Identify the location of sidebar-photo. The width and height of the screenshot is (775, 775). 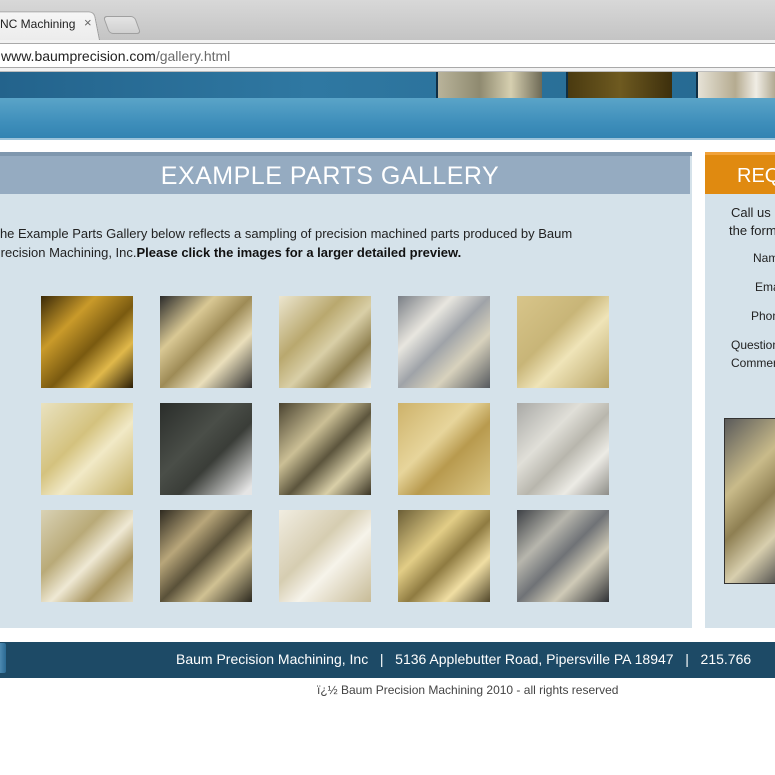
(749, 501).